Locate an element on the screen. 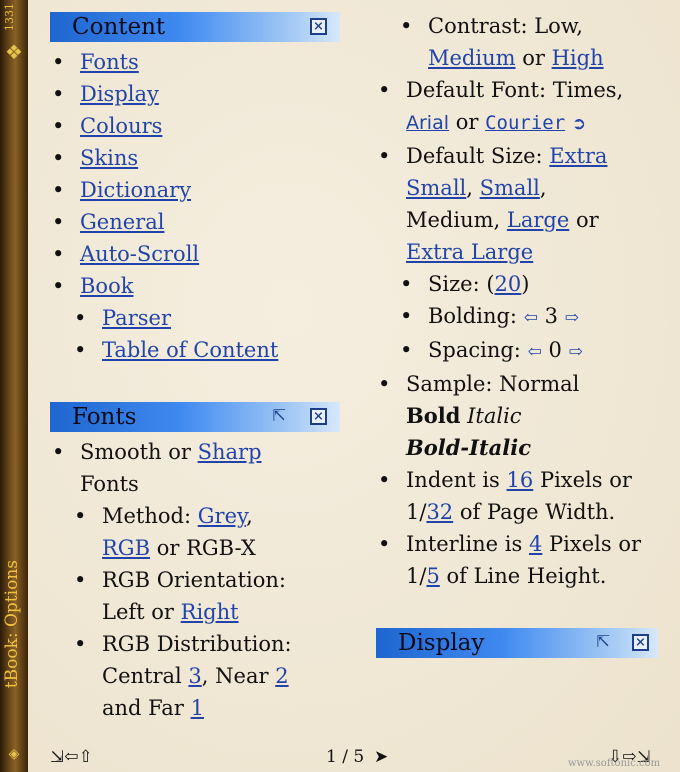  link-large: Large is located at coordinates (538, 220).